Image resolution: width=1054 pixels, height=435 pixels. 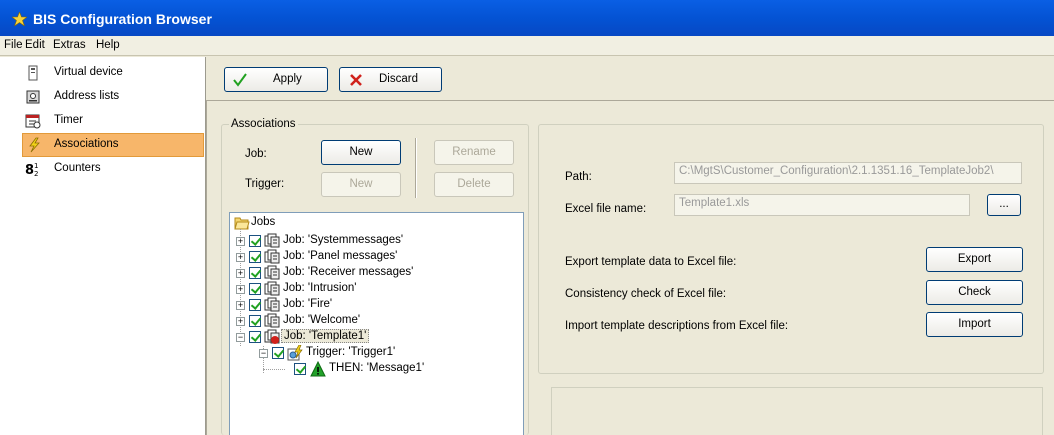 I want to click on import-button: Import, so click(x=974, y=324).